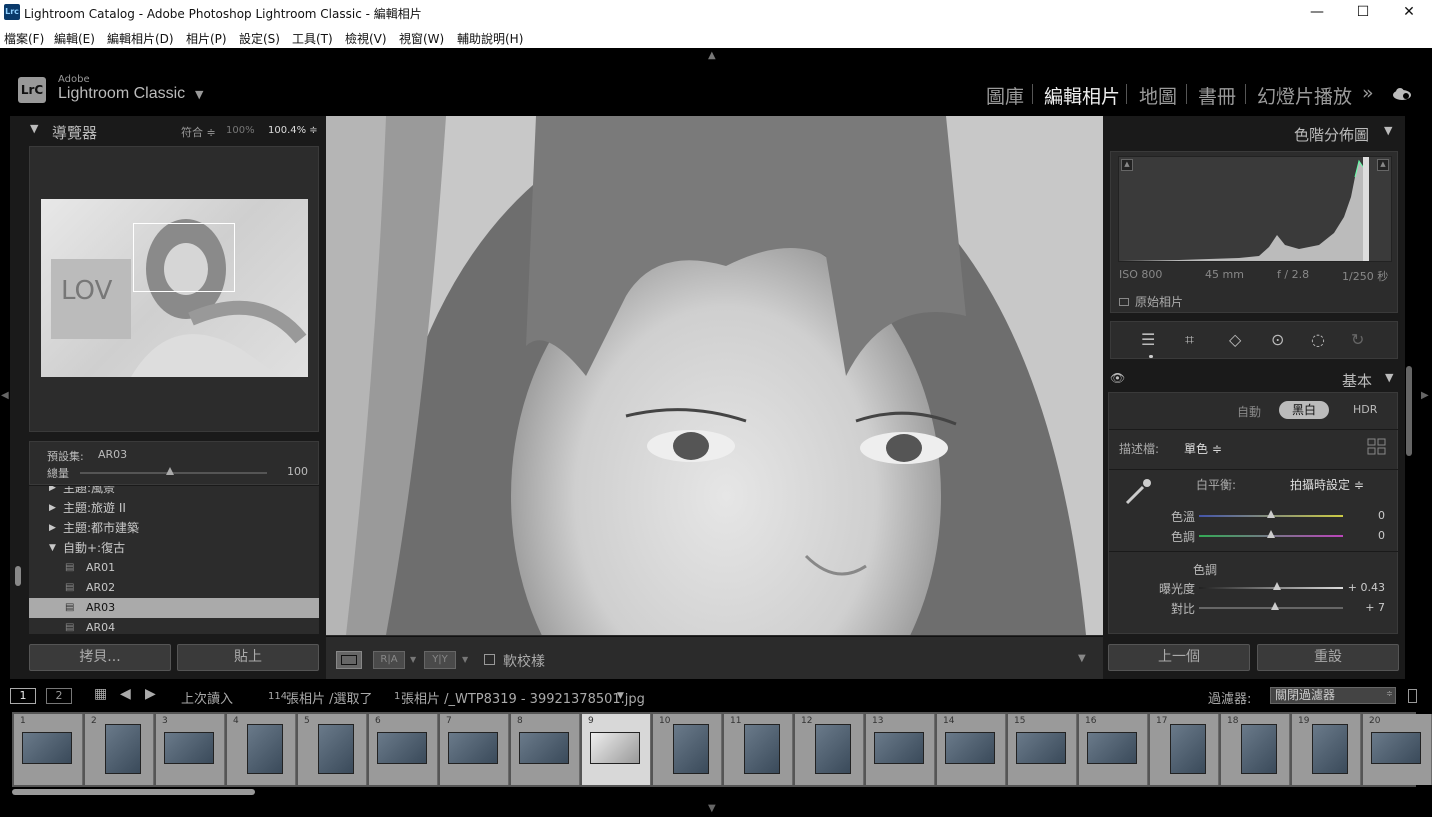 The image size is (1432, 817). I want to click on filmstrip-thumbnail: 3, so click(190, 749).